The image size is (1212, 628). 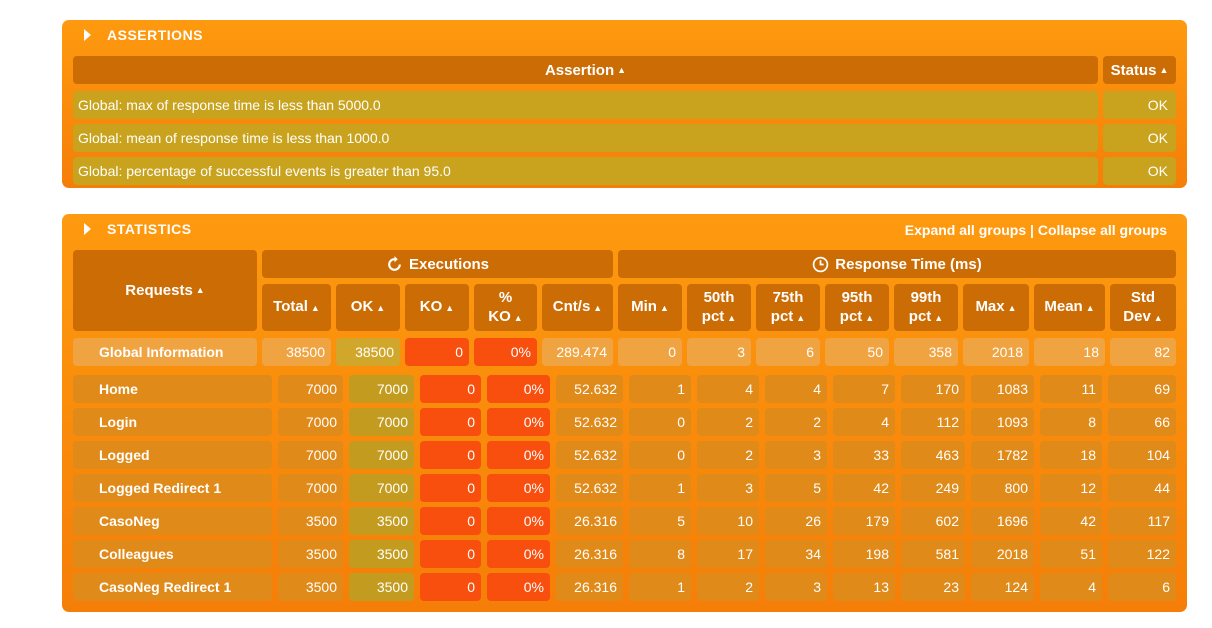 What do you see at coordinates (1002, 422) in the screenshot?
I see `request-cell: 1093` at bounding box center [1002, 422].